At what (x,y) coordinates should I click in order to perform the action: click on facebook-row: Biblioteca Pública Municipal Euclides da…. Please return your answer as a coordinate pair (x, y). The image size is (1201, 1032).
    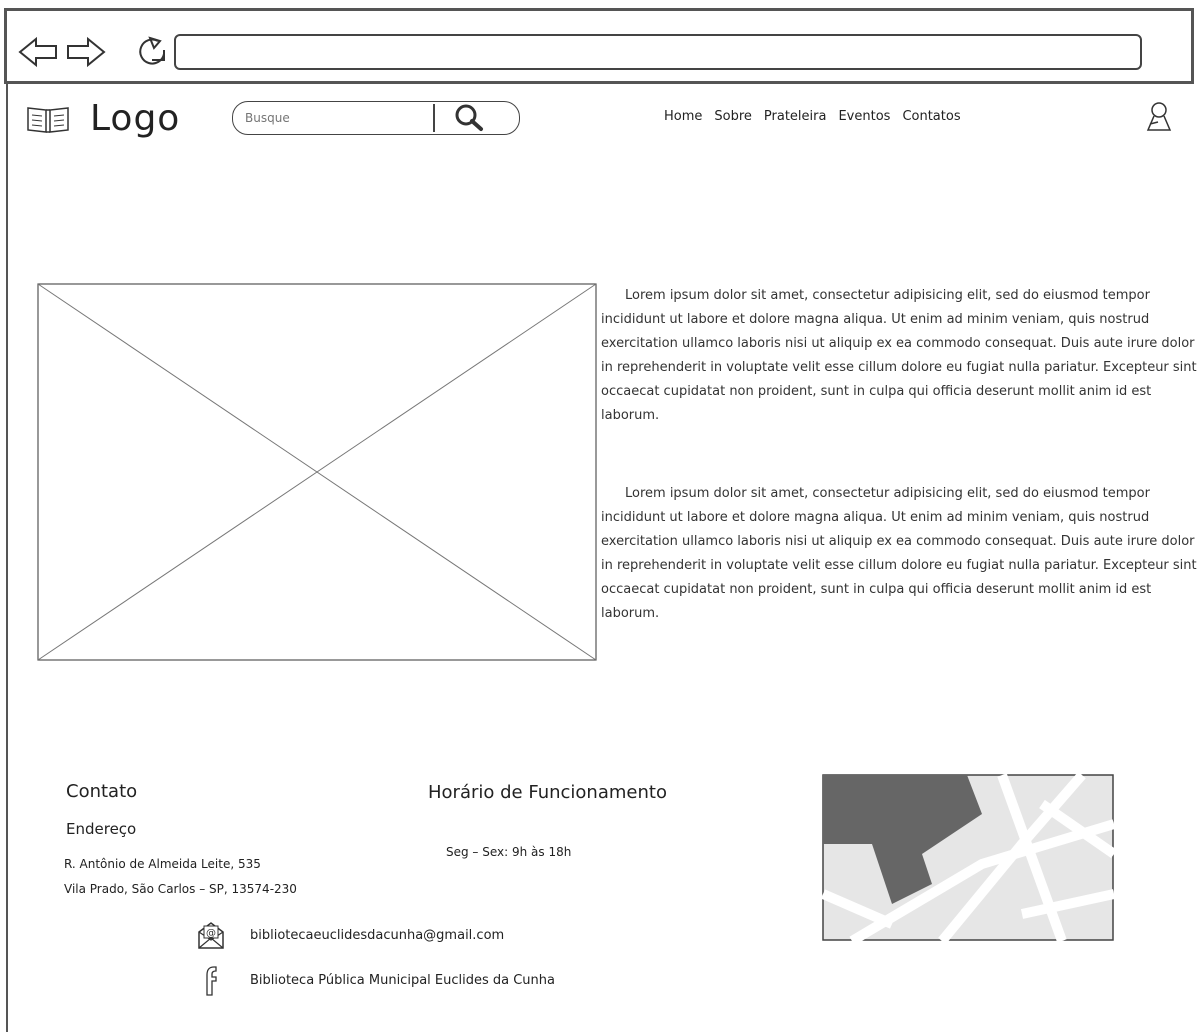
    Looking at the image, I should click on (375, 980).